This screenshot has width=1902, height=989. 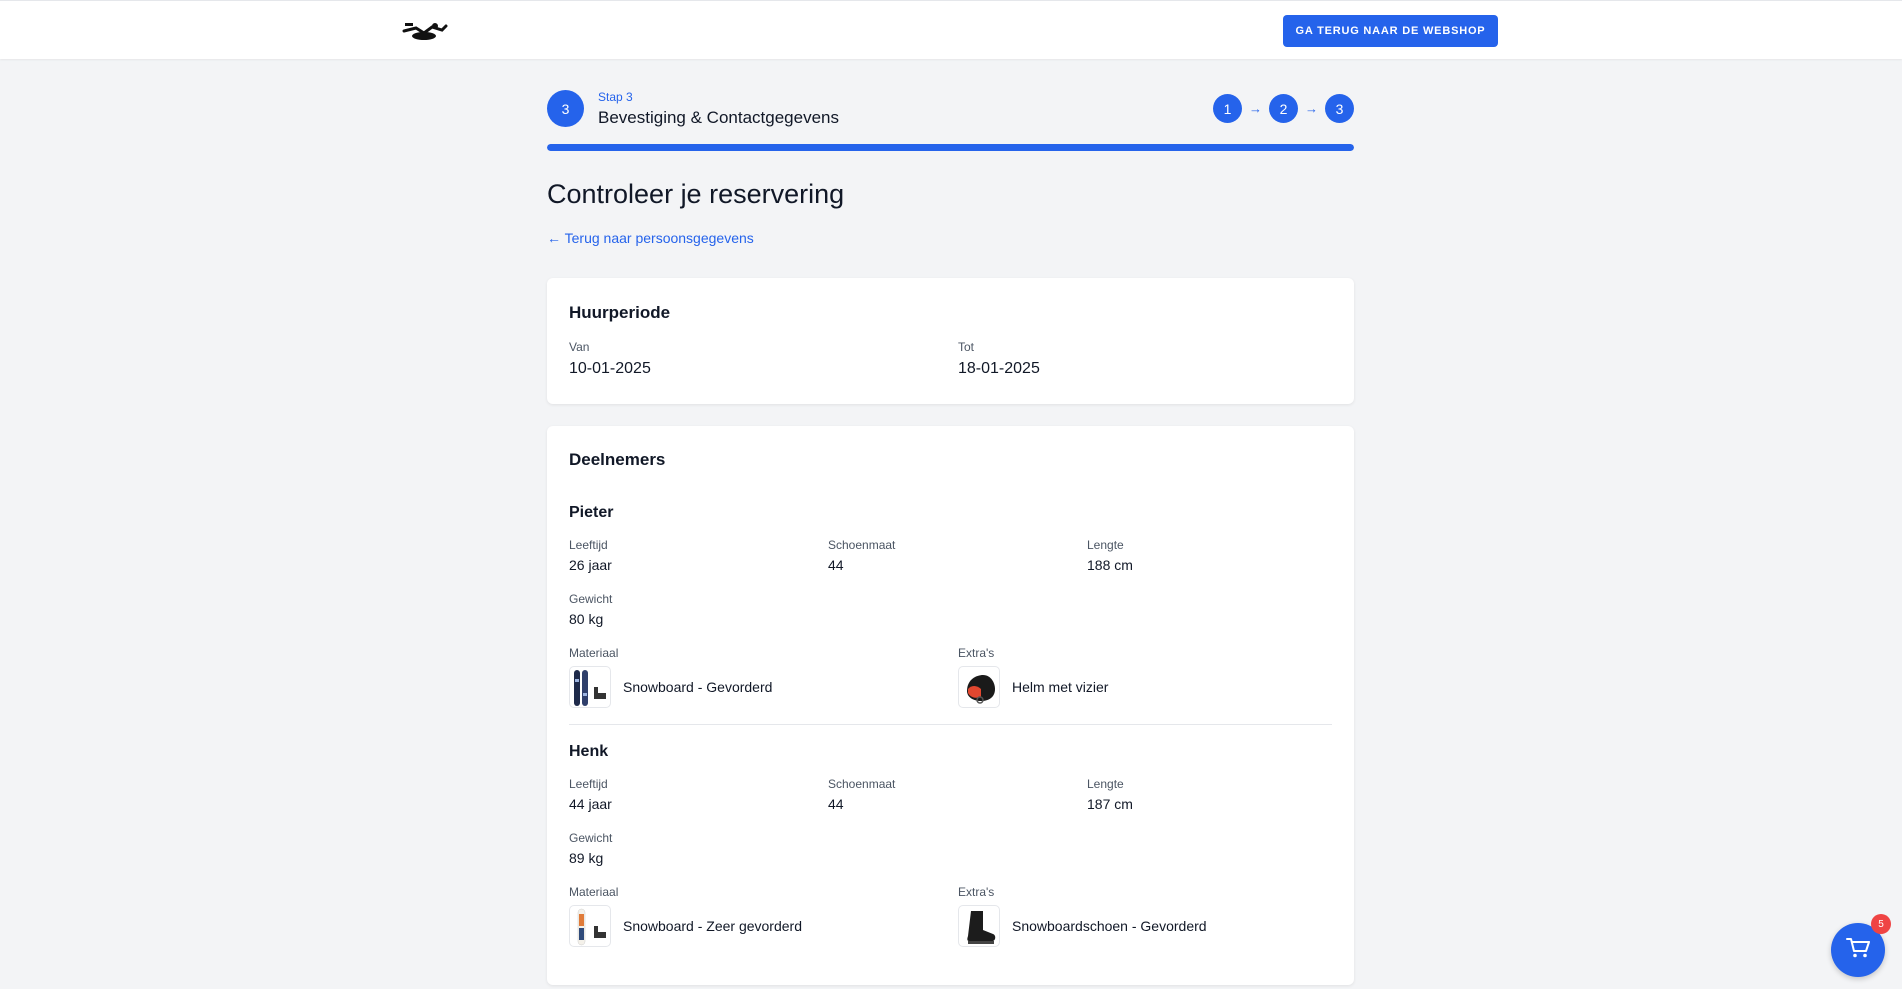 I want to click on back-to-personal-details-link: ← Terug naar persoonsgegevens, so click(x=650, y=238).